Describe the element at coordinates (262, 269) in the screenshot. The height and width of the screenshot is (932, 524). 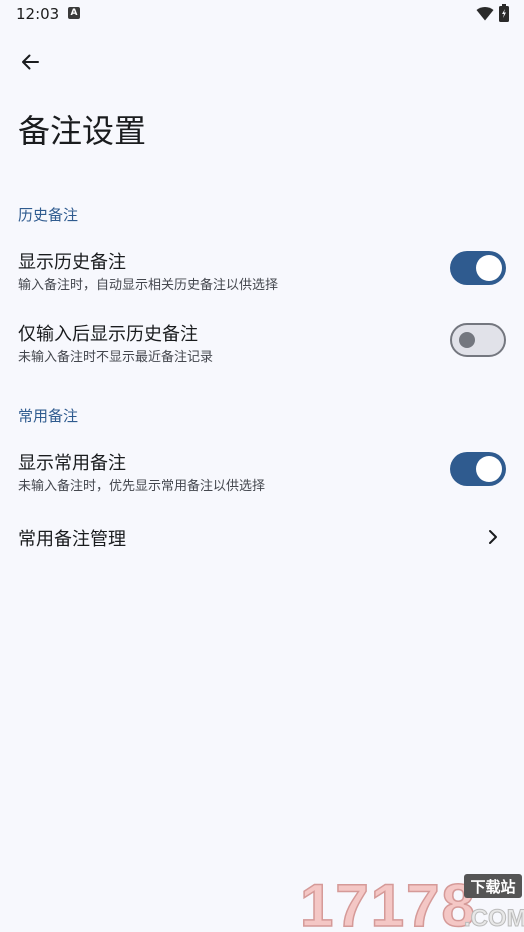
I see `pref-show-history-notes: 显示历史备注 输入备注时，自动显示相关历史备注以供选择` at that location.